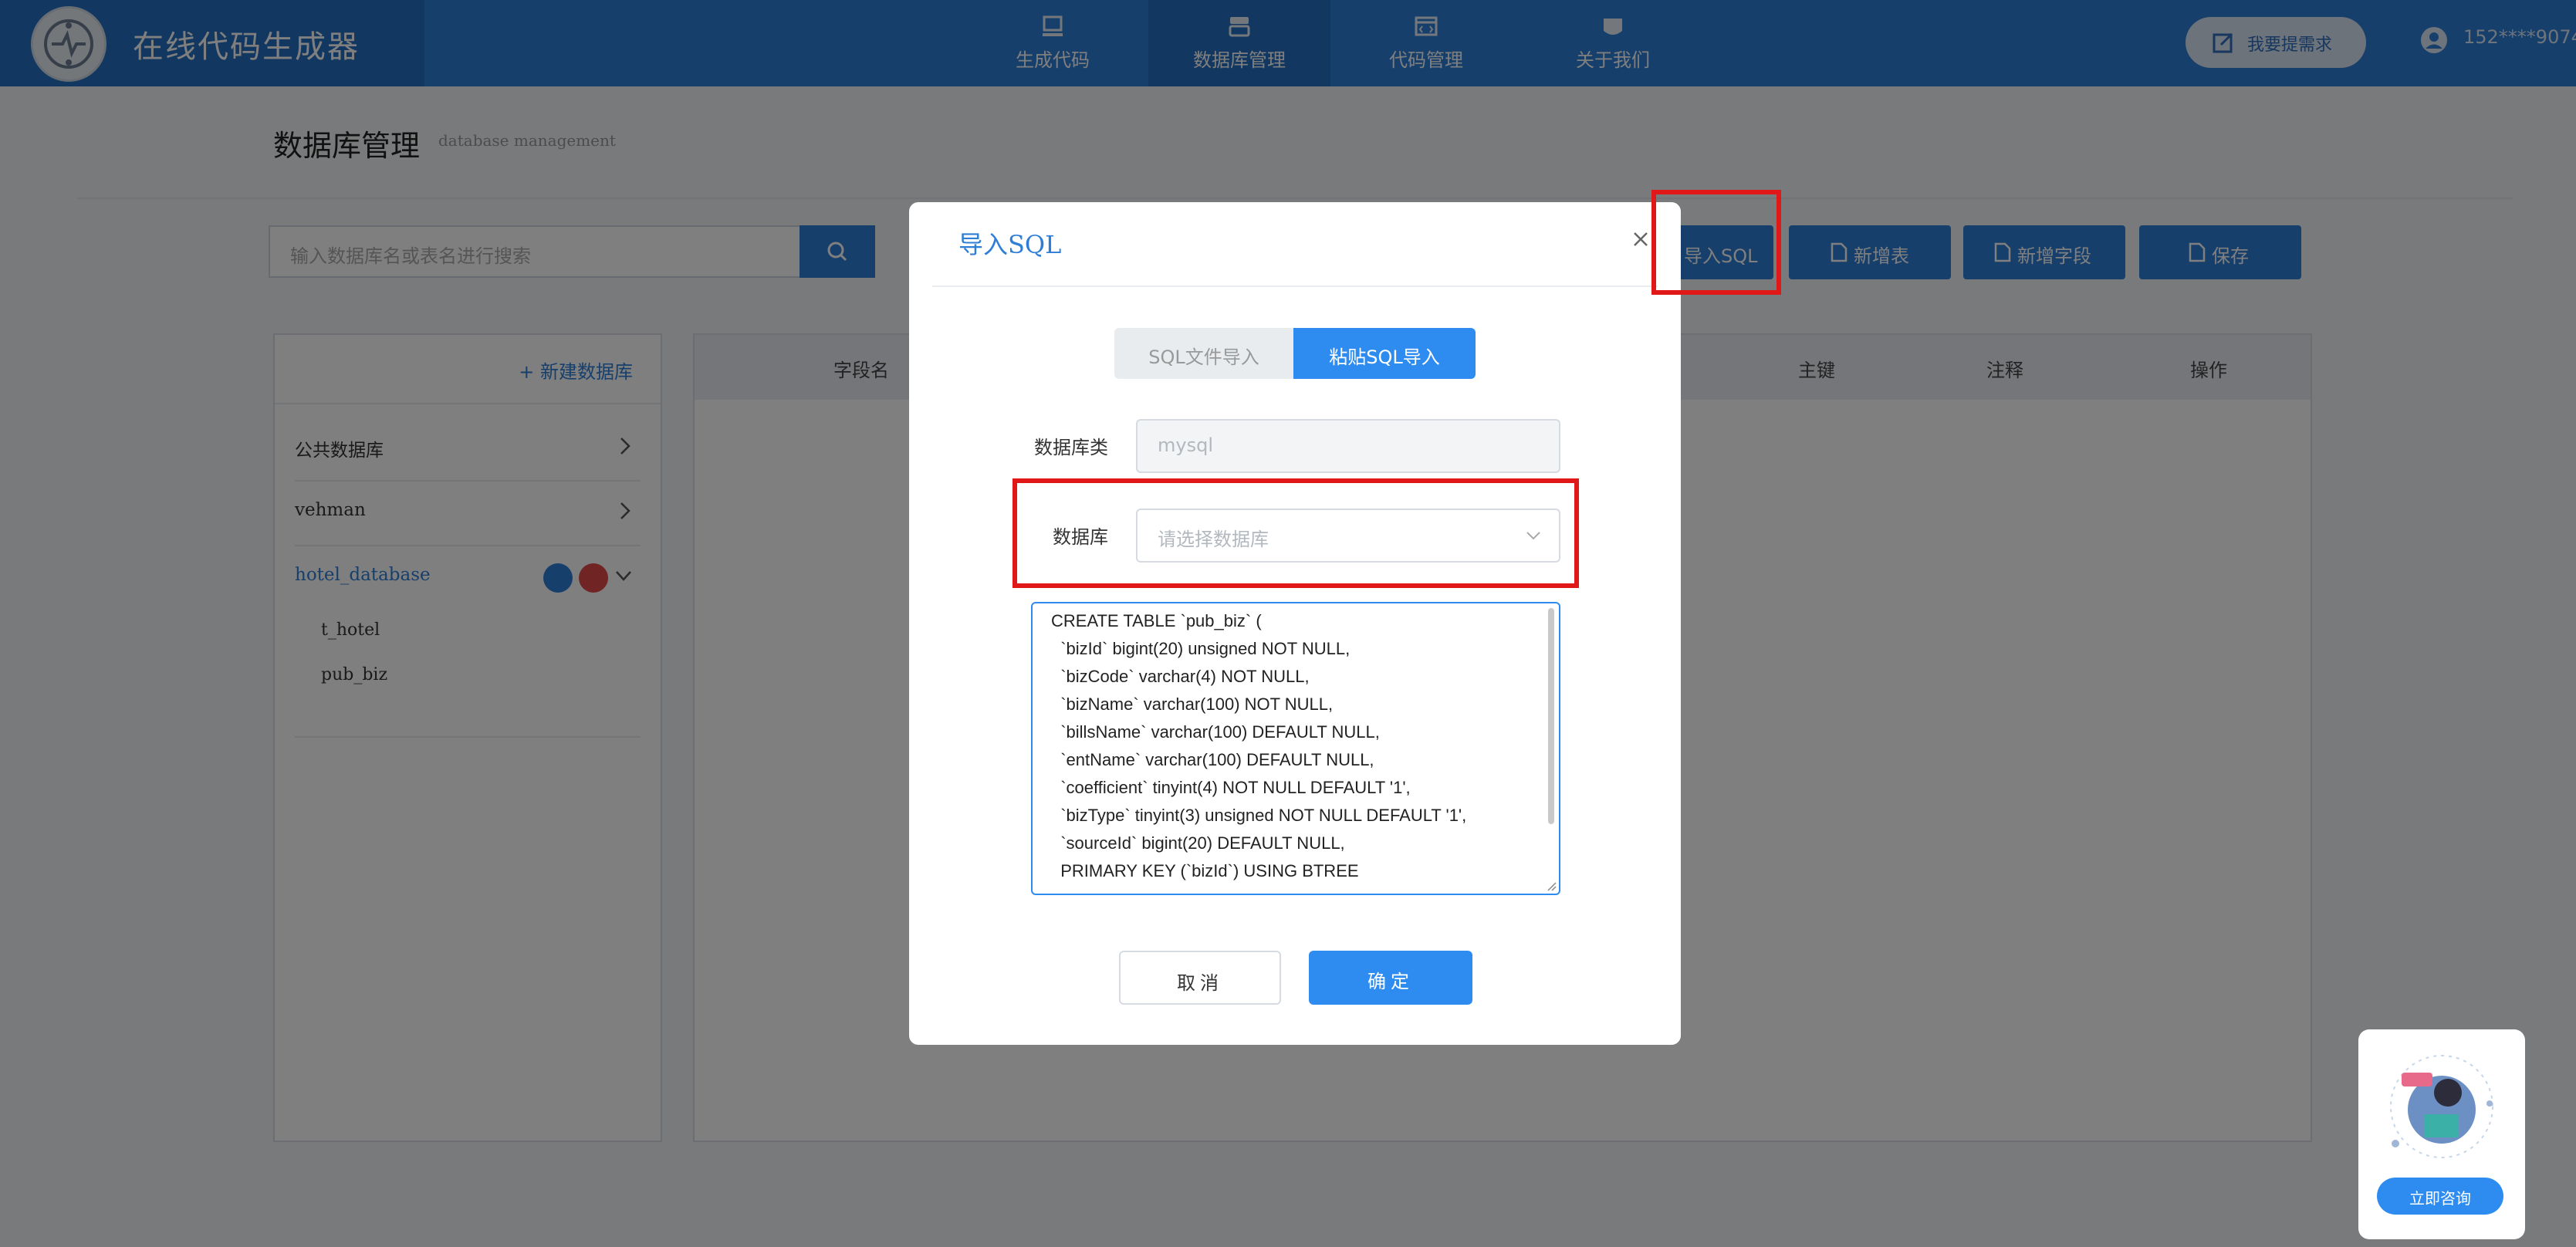  What do you see at coordinates (1295, 533) in the screenshot?
I see `highlight-box-database` at bounding box center [1295, 533].